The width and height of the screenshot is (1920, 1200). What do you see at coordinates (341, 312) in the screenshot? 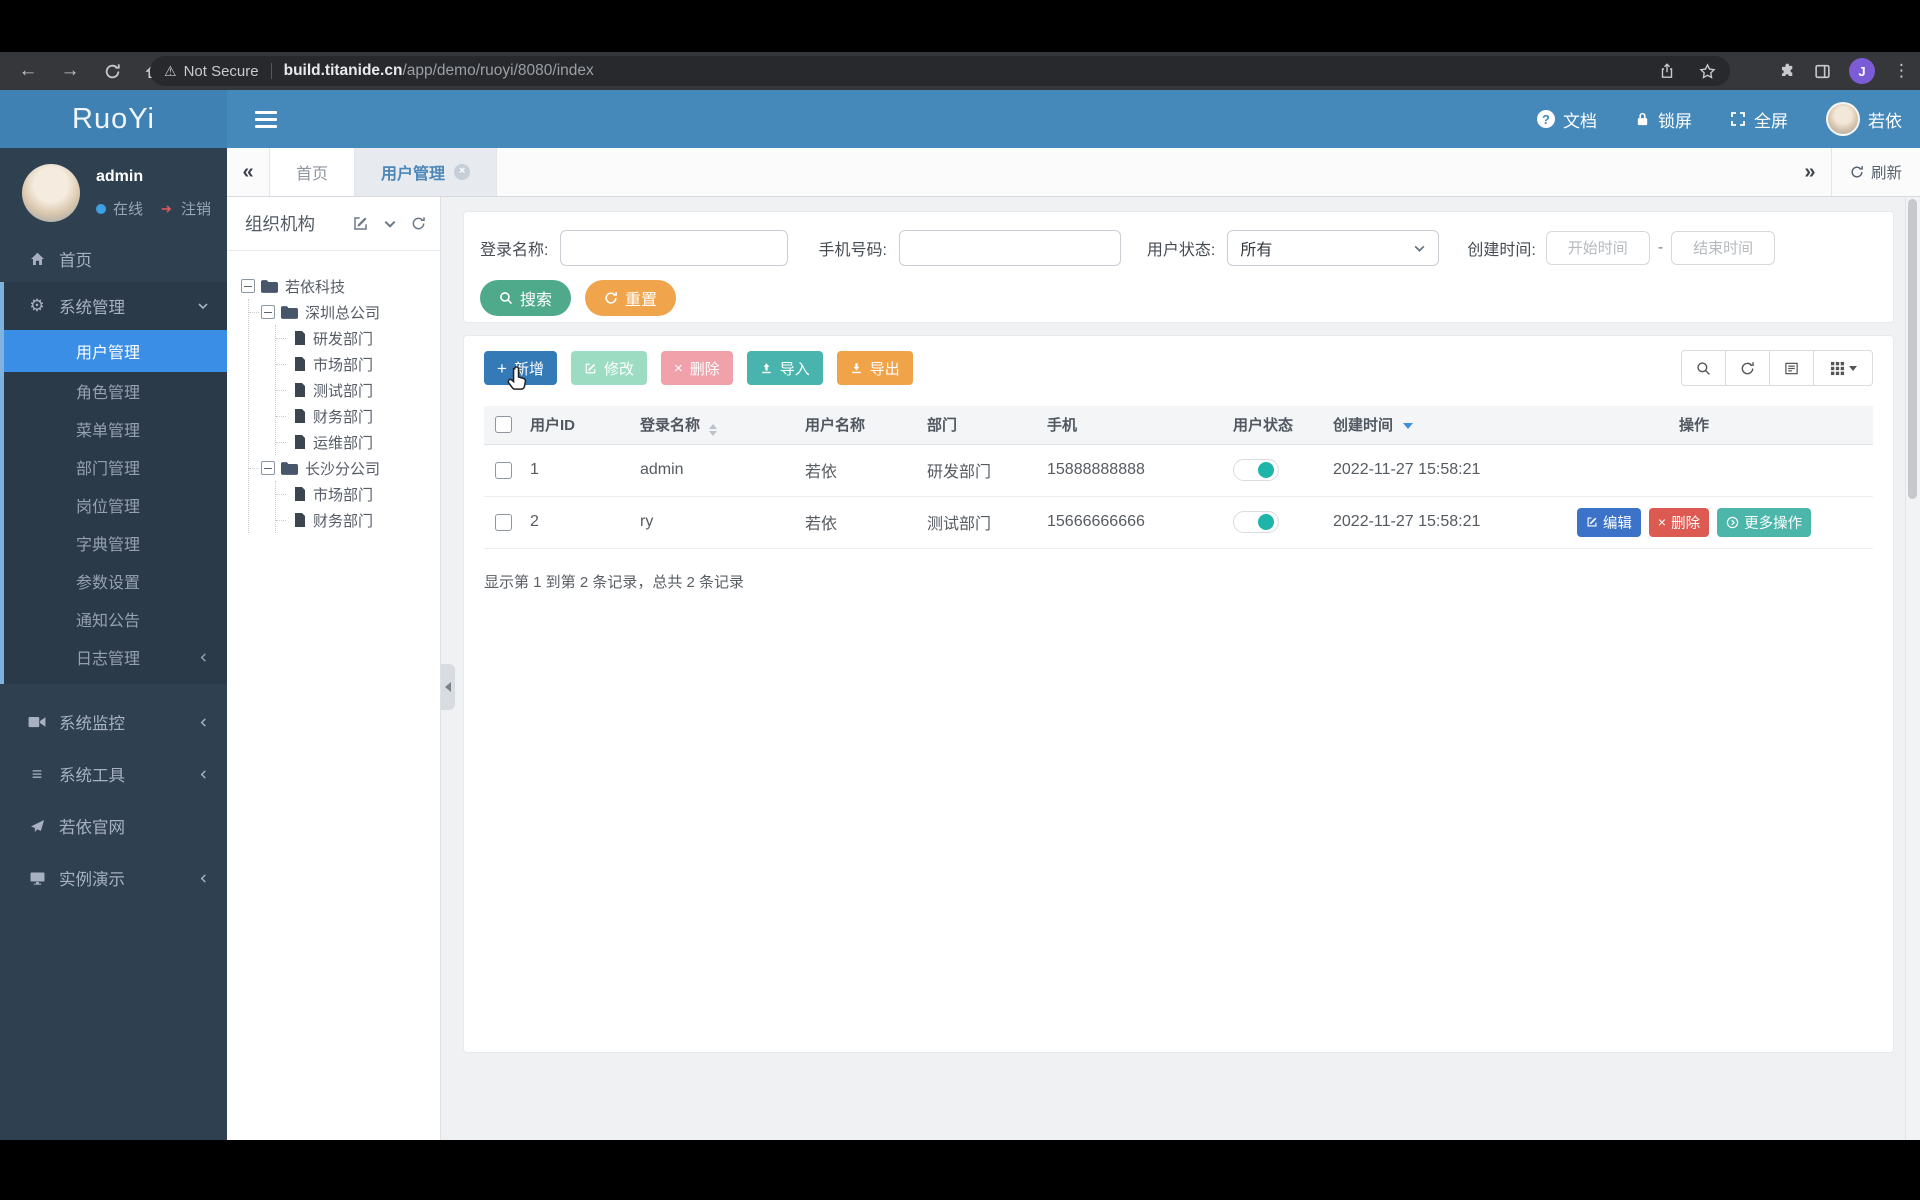
I see `tree-node-company: 深圳总公司` at bounding box center [341, 312].